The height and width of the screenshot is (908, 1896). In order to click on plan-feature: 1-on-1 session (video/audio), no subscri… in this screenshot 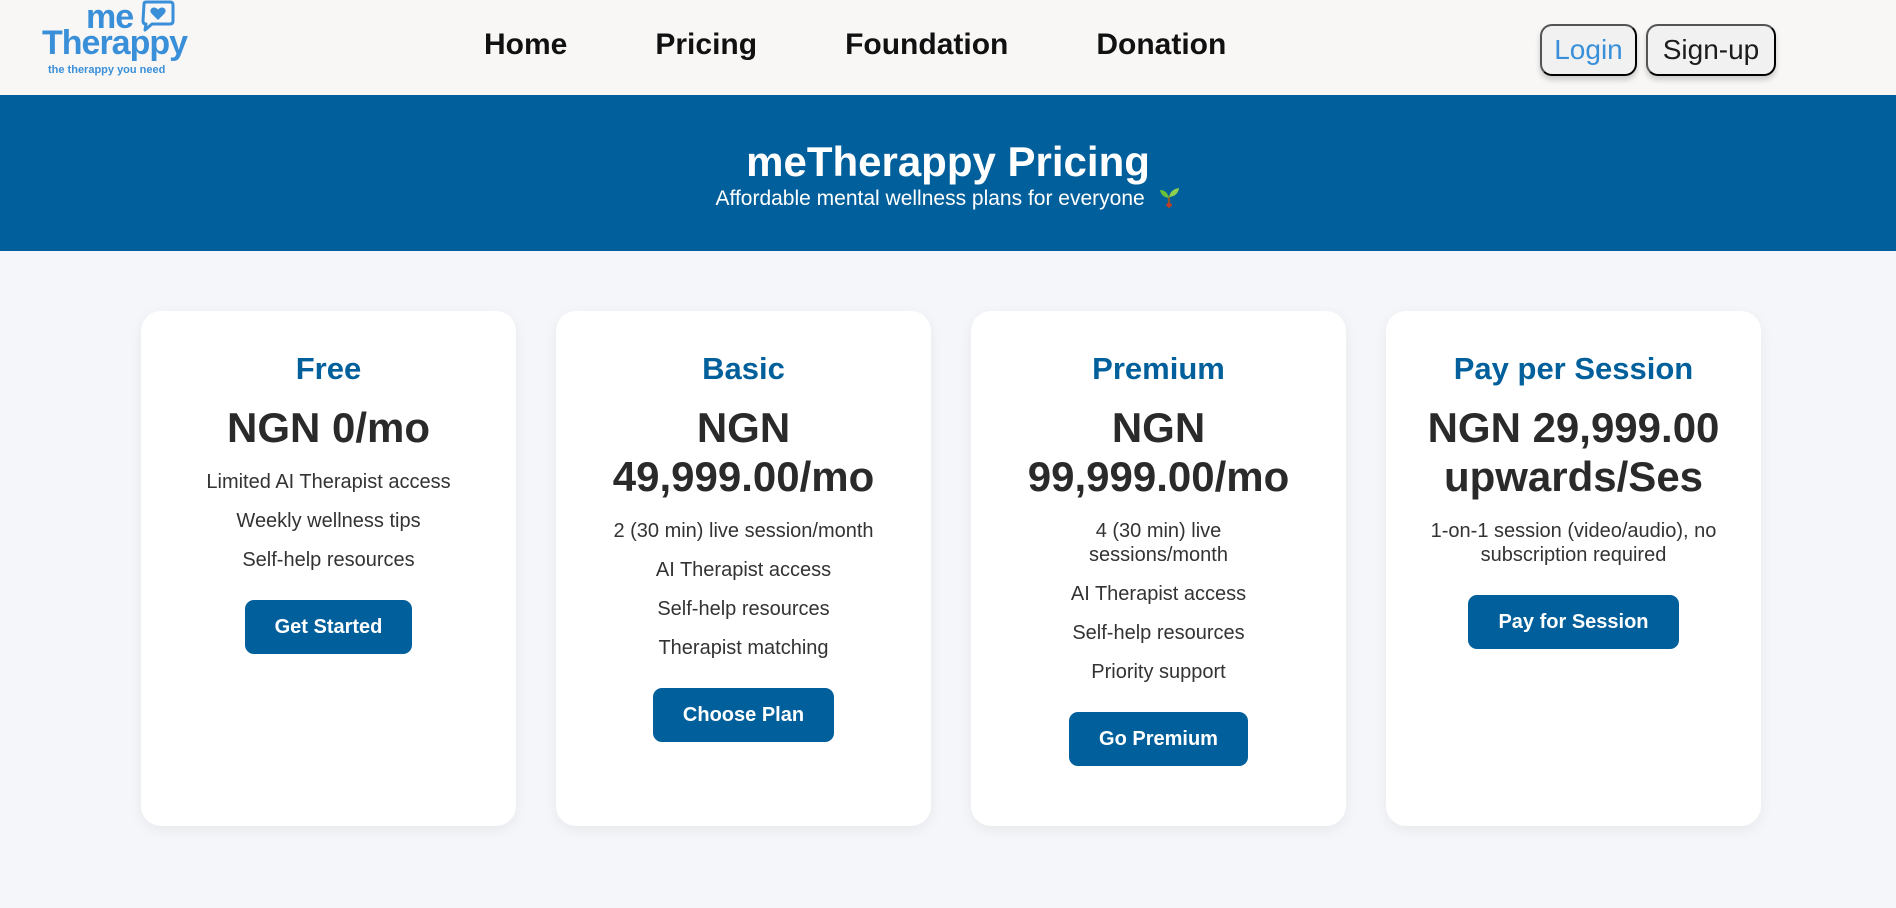, I will do `click(1573, 543)`.